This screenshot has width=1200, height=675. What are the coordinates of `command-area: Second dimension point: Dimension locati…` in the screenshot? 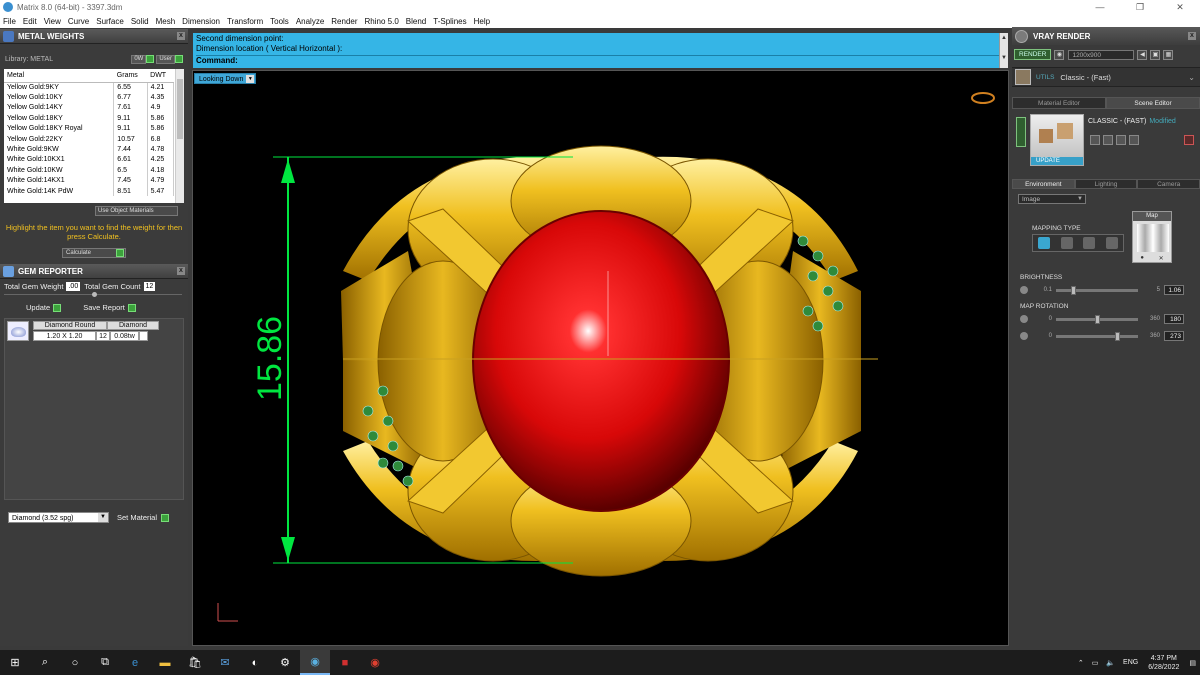 It's located at (600, 50).